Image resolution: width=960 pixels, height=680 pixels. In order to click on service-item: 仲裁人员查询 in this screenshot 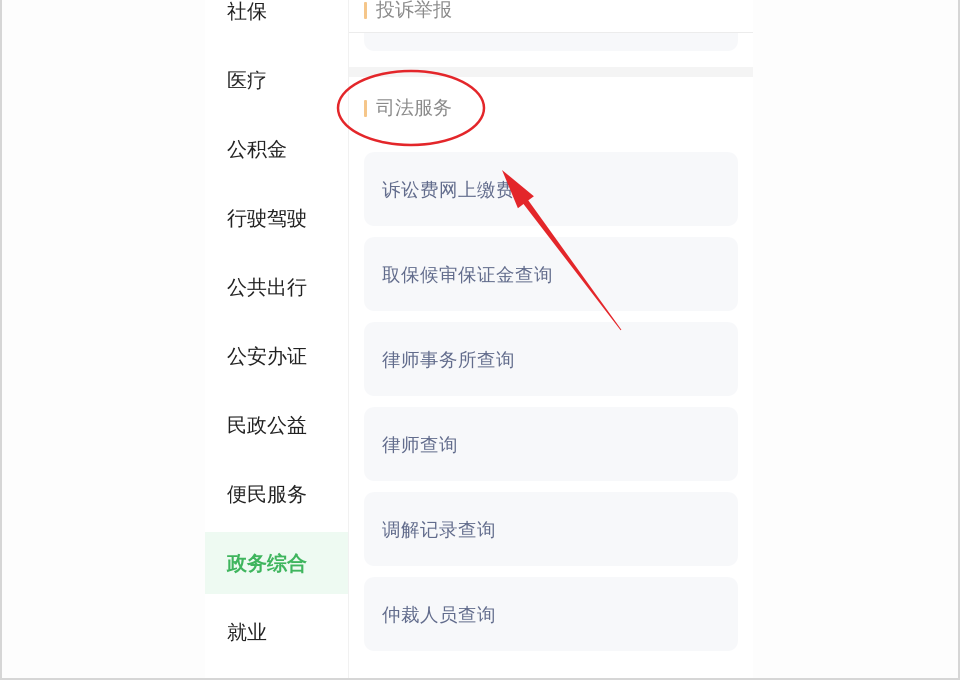, I will do `click(551, 614)`.